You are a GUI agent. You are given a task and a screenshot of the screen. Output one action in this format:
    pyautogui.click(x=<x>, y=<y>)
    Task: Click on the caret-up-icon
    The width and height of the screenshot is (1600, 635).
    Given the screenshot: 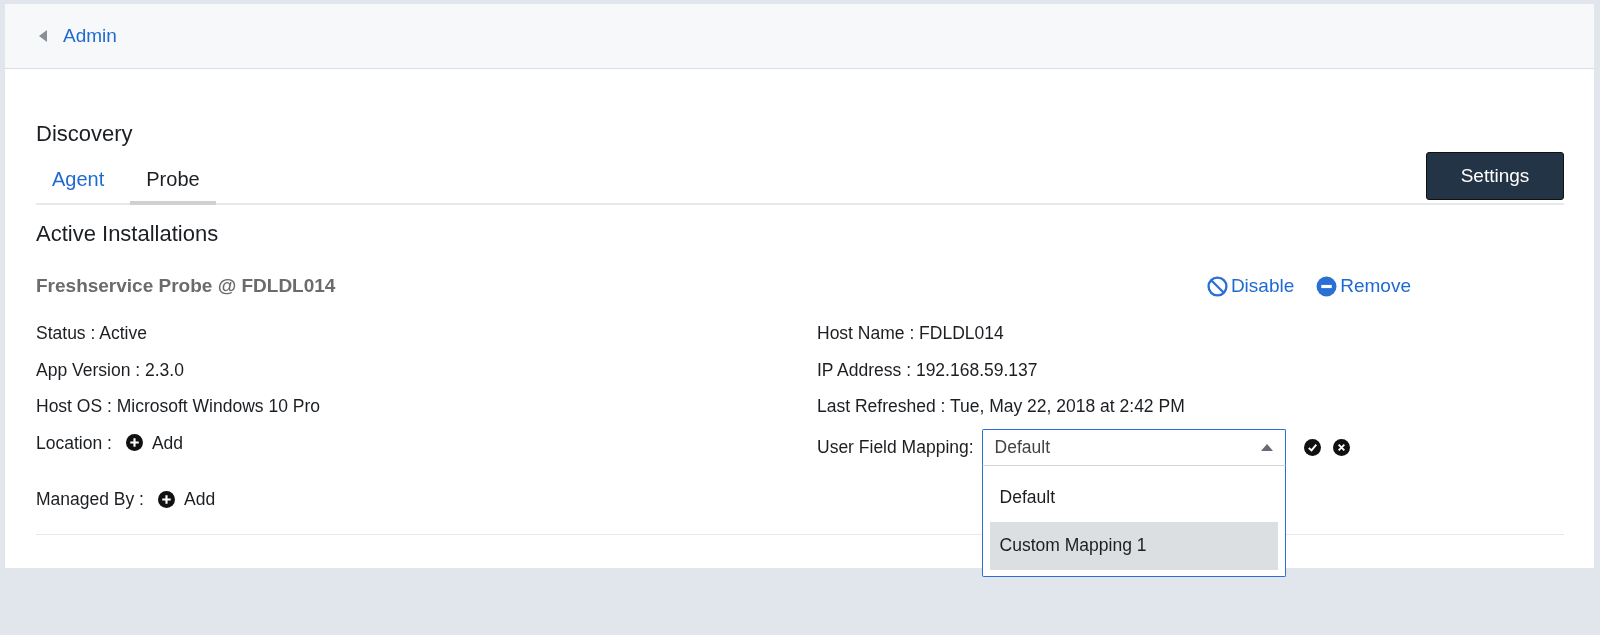 What is the action you would take?
    pyautogui.click(x=1266, y=447)
    